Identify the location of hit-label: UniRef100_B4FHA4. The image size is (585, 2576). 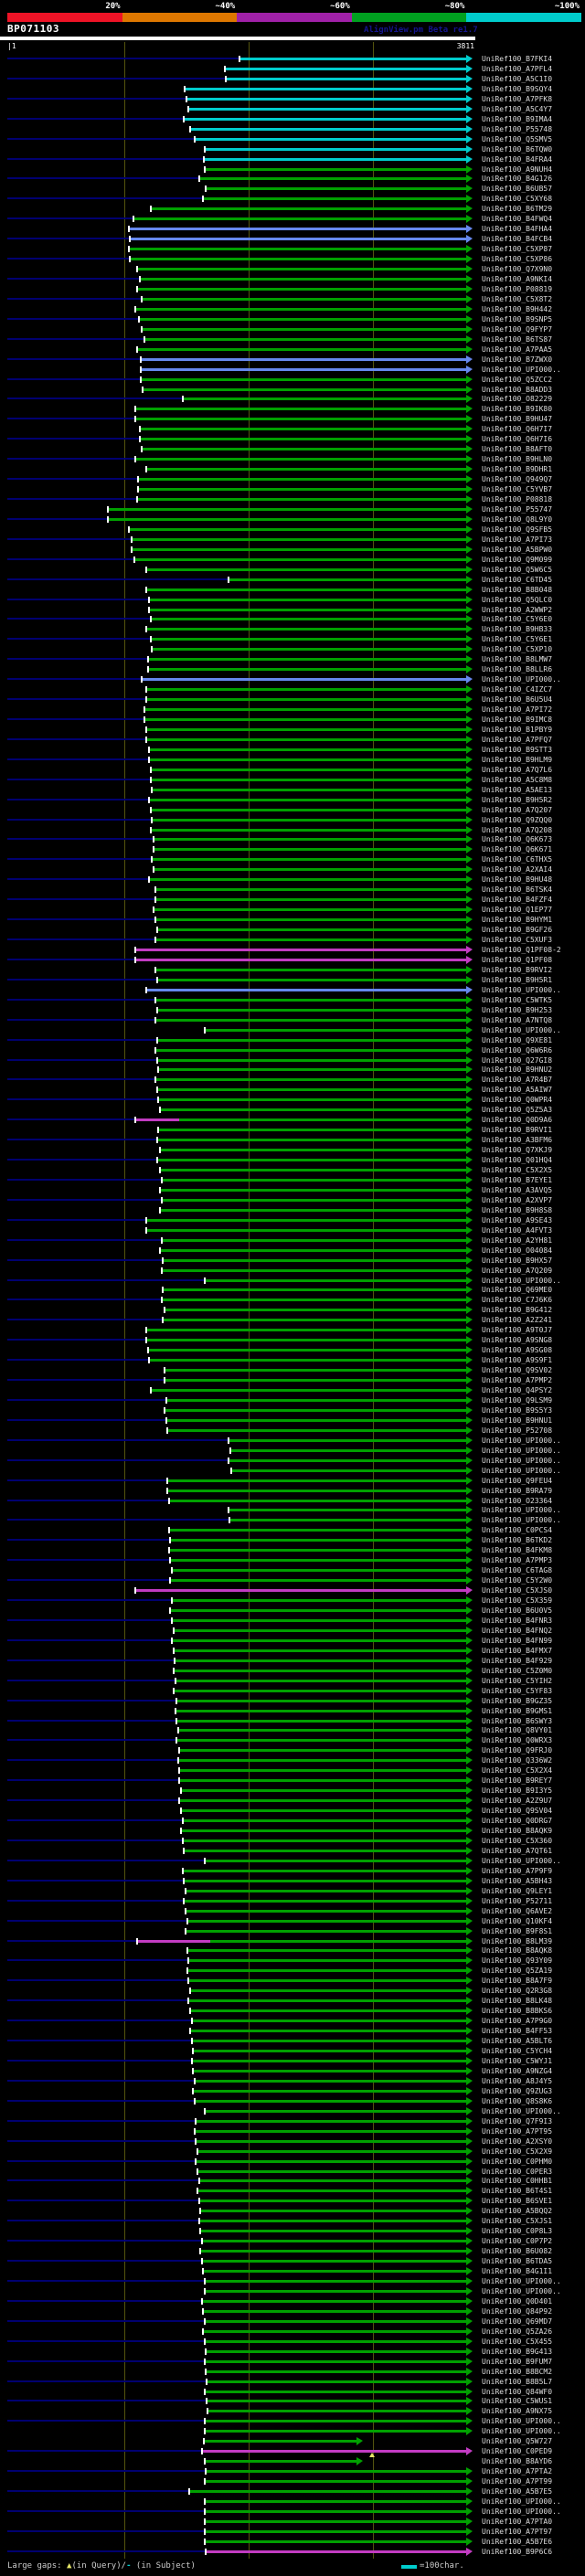
(517, 229).